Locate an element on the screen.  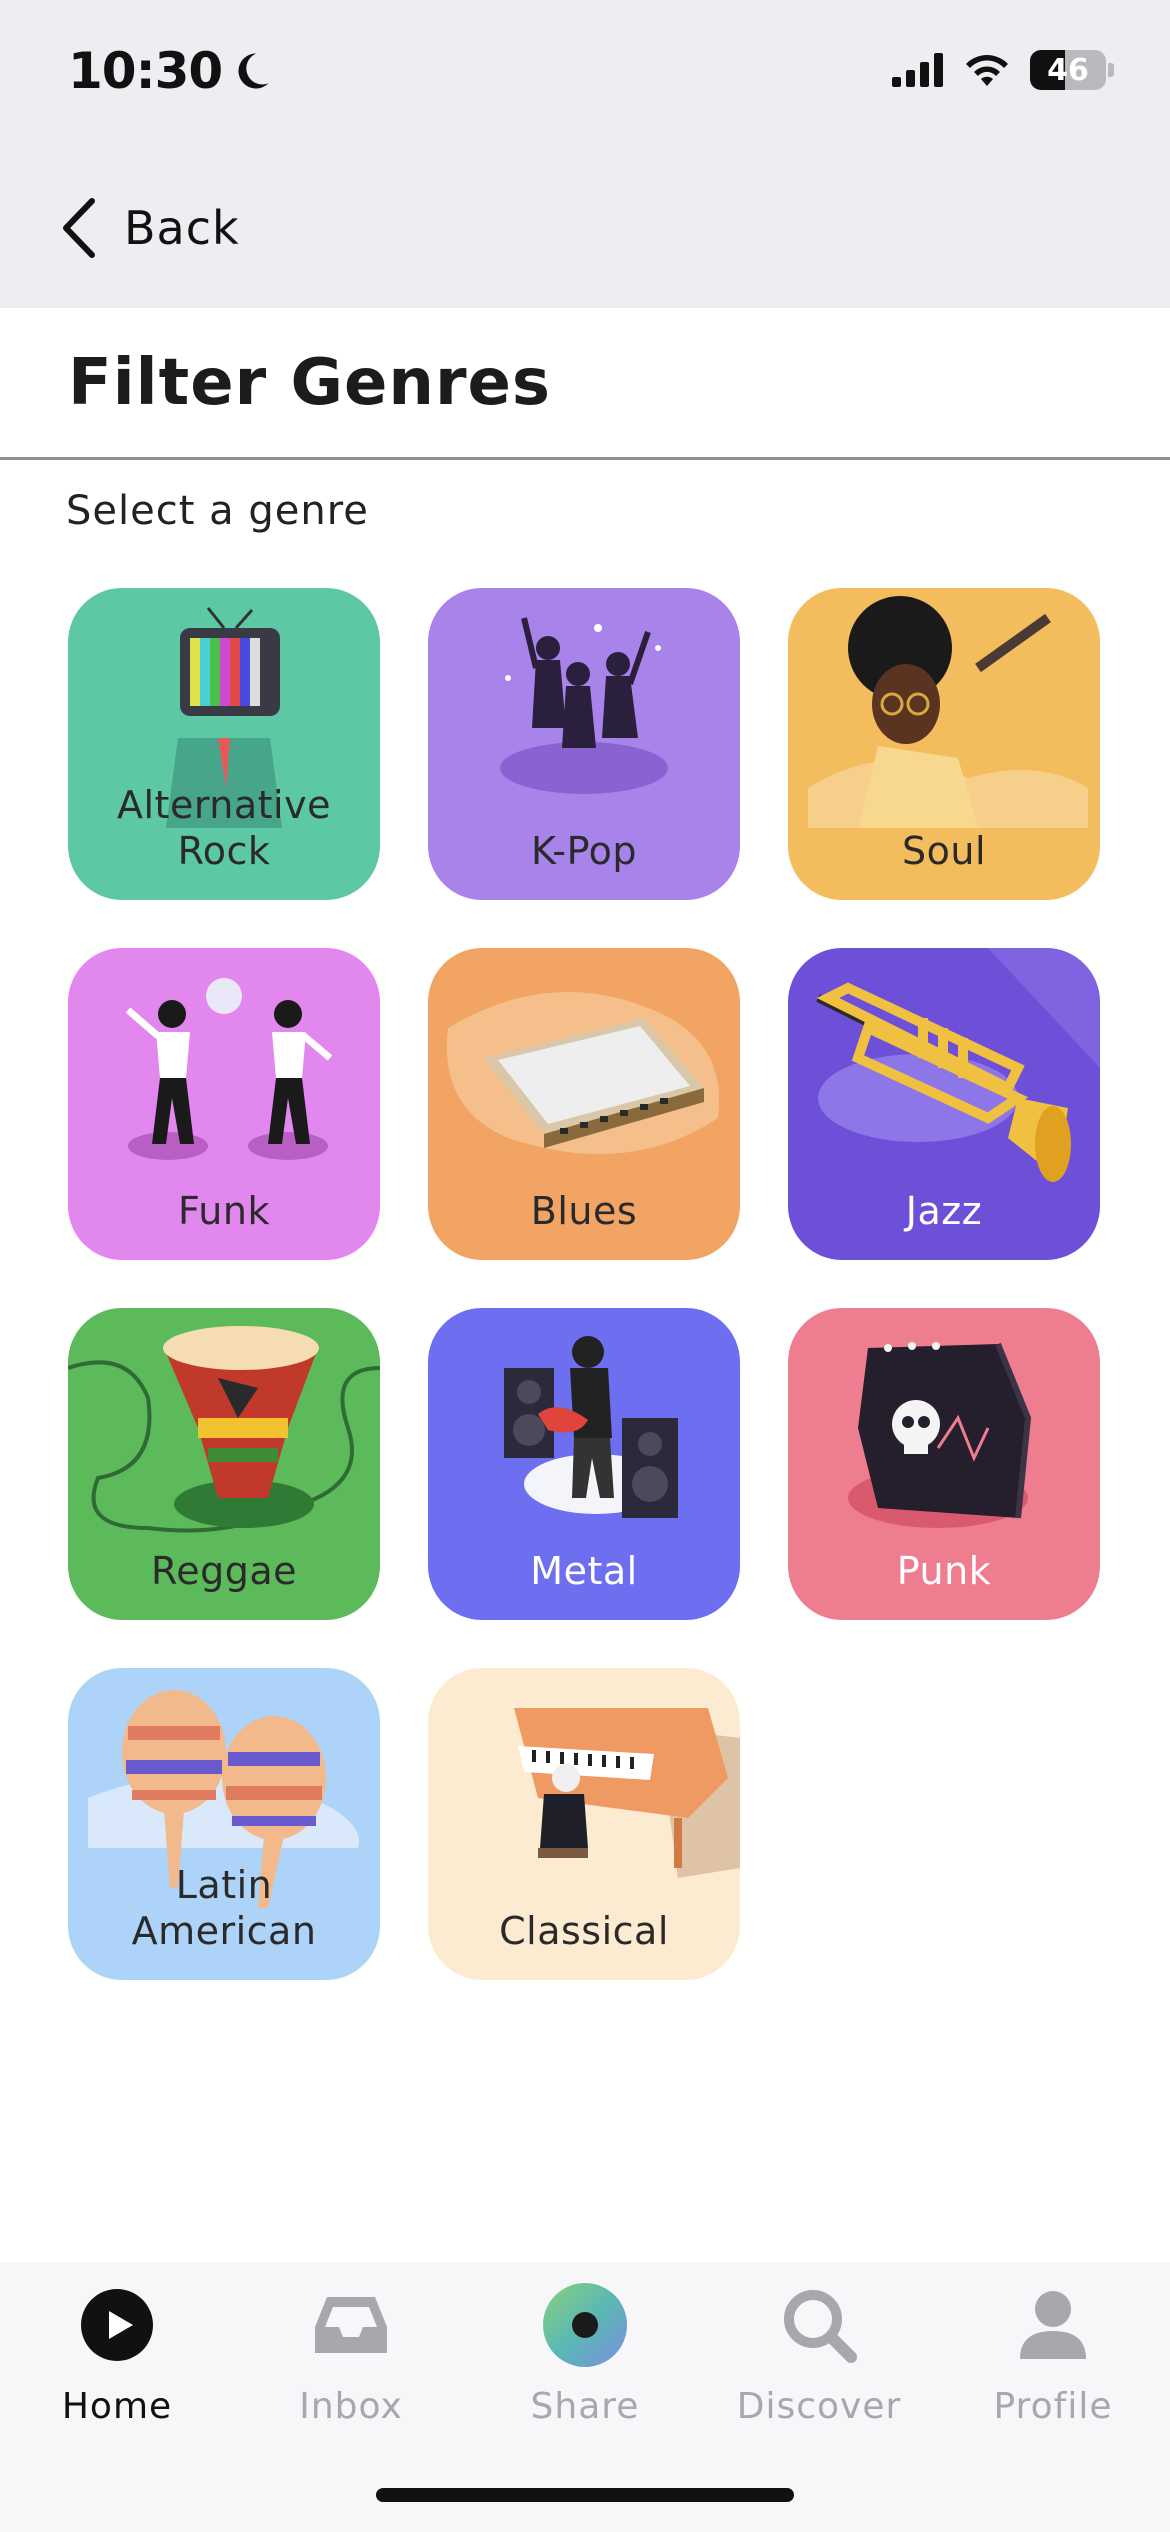
genre-tile-latin-american: Latin American is located at coordinates (224, 1824).